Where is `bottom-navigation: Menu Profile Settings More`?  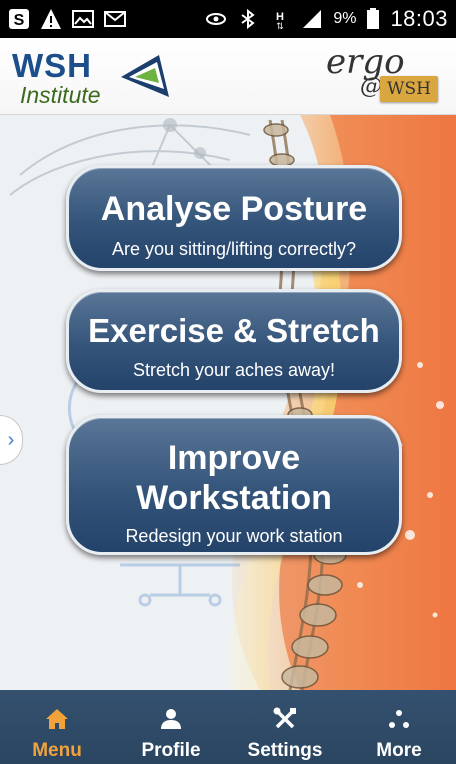
bottom-navigation: Menu Profile Settings More is located at coordinates (228, 727).